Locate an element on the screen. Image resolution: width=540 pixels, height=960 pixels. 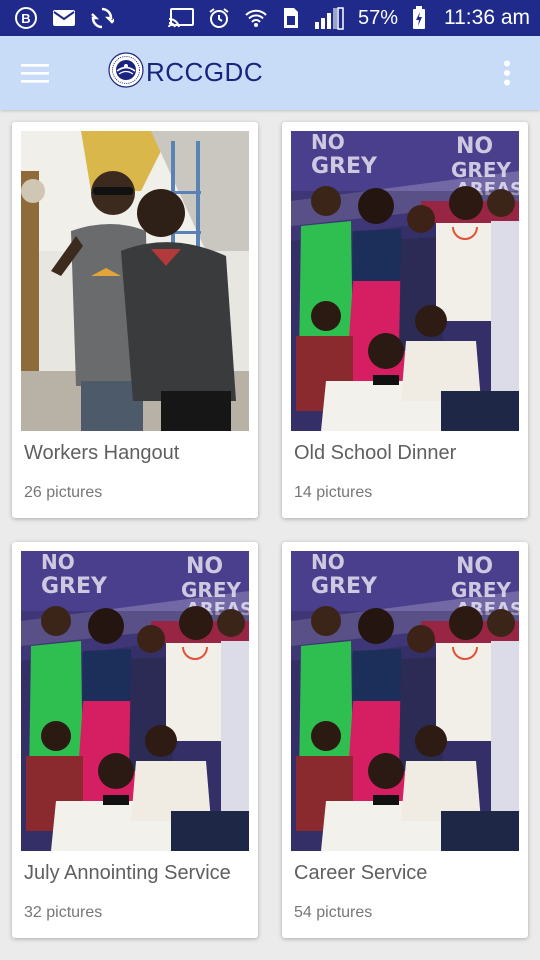
album-title: Career Service is located at coordinates (361, 873).